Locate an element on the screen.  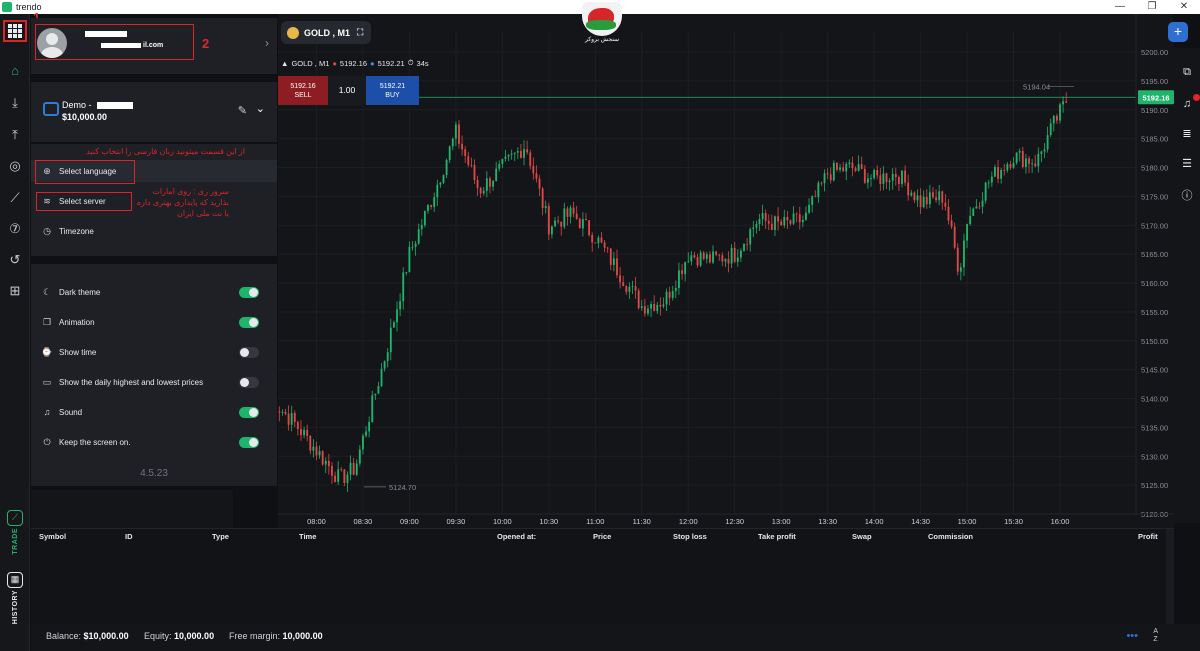
col-take-profit: Take profit is located at coordinates (777, 536).